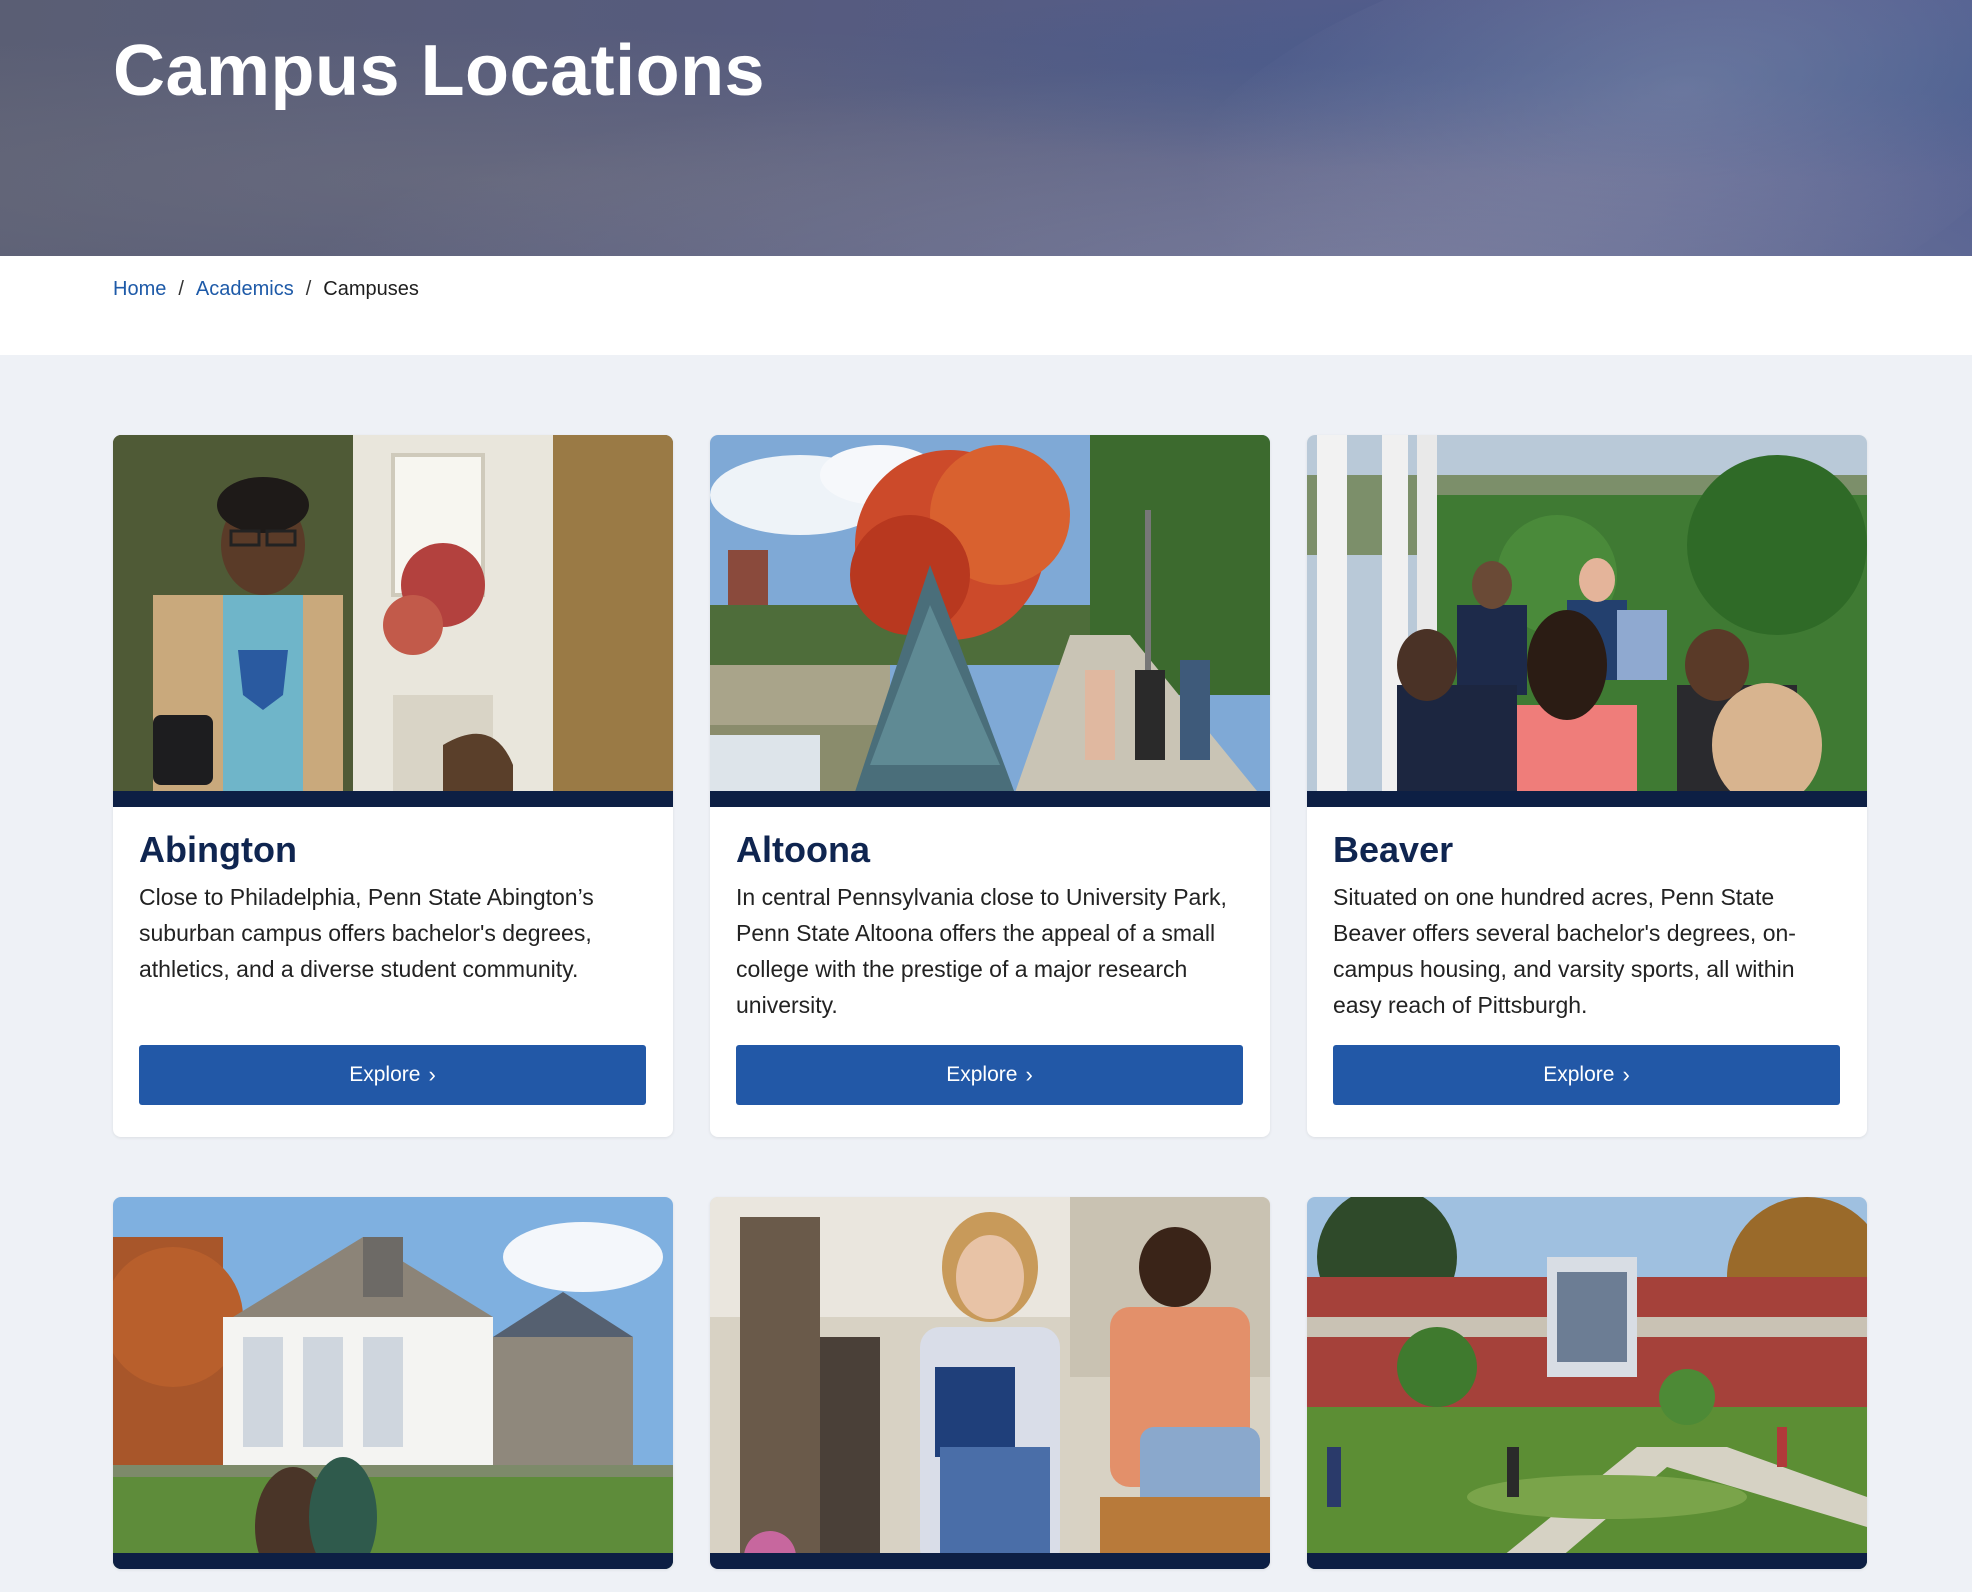 The width and height of the screenshot is (1972, 1592). Describe the element at coordinates (986, 305) in the screenshot. I see `breadcrumb-band: Home / Academics / Campuses` at that location.